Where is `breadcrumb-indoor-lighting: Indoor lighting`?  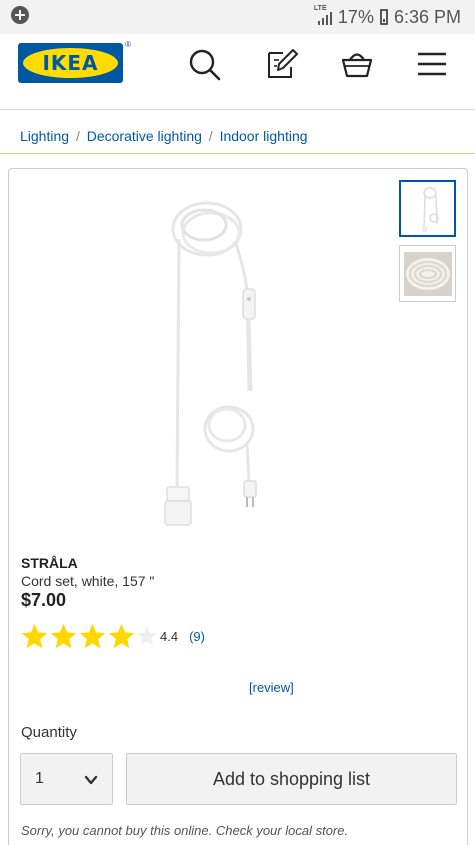
breadcrumb-indoor-lighting: Indoor lighting is located at coordinates (264, 136).